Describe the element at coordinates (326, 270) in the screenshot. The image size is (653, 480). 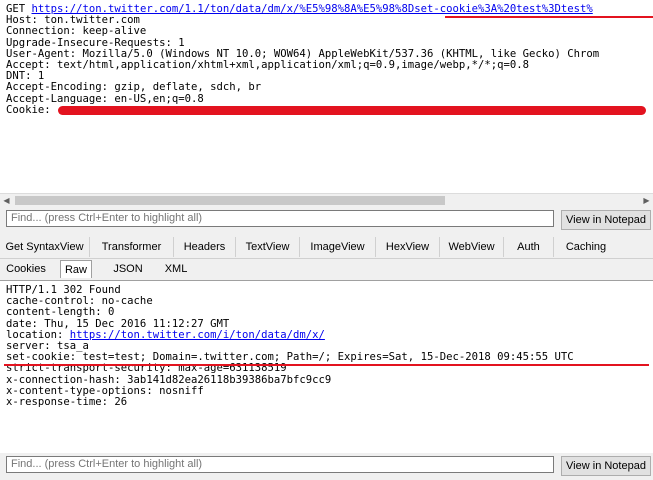
I see `response-subtab-strip: Cookies Raw JSON XML` at that location.